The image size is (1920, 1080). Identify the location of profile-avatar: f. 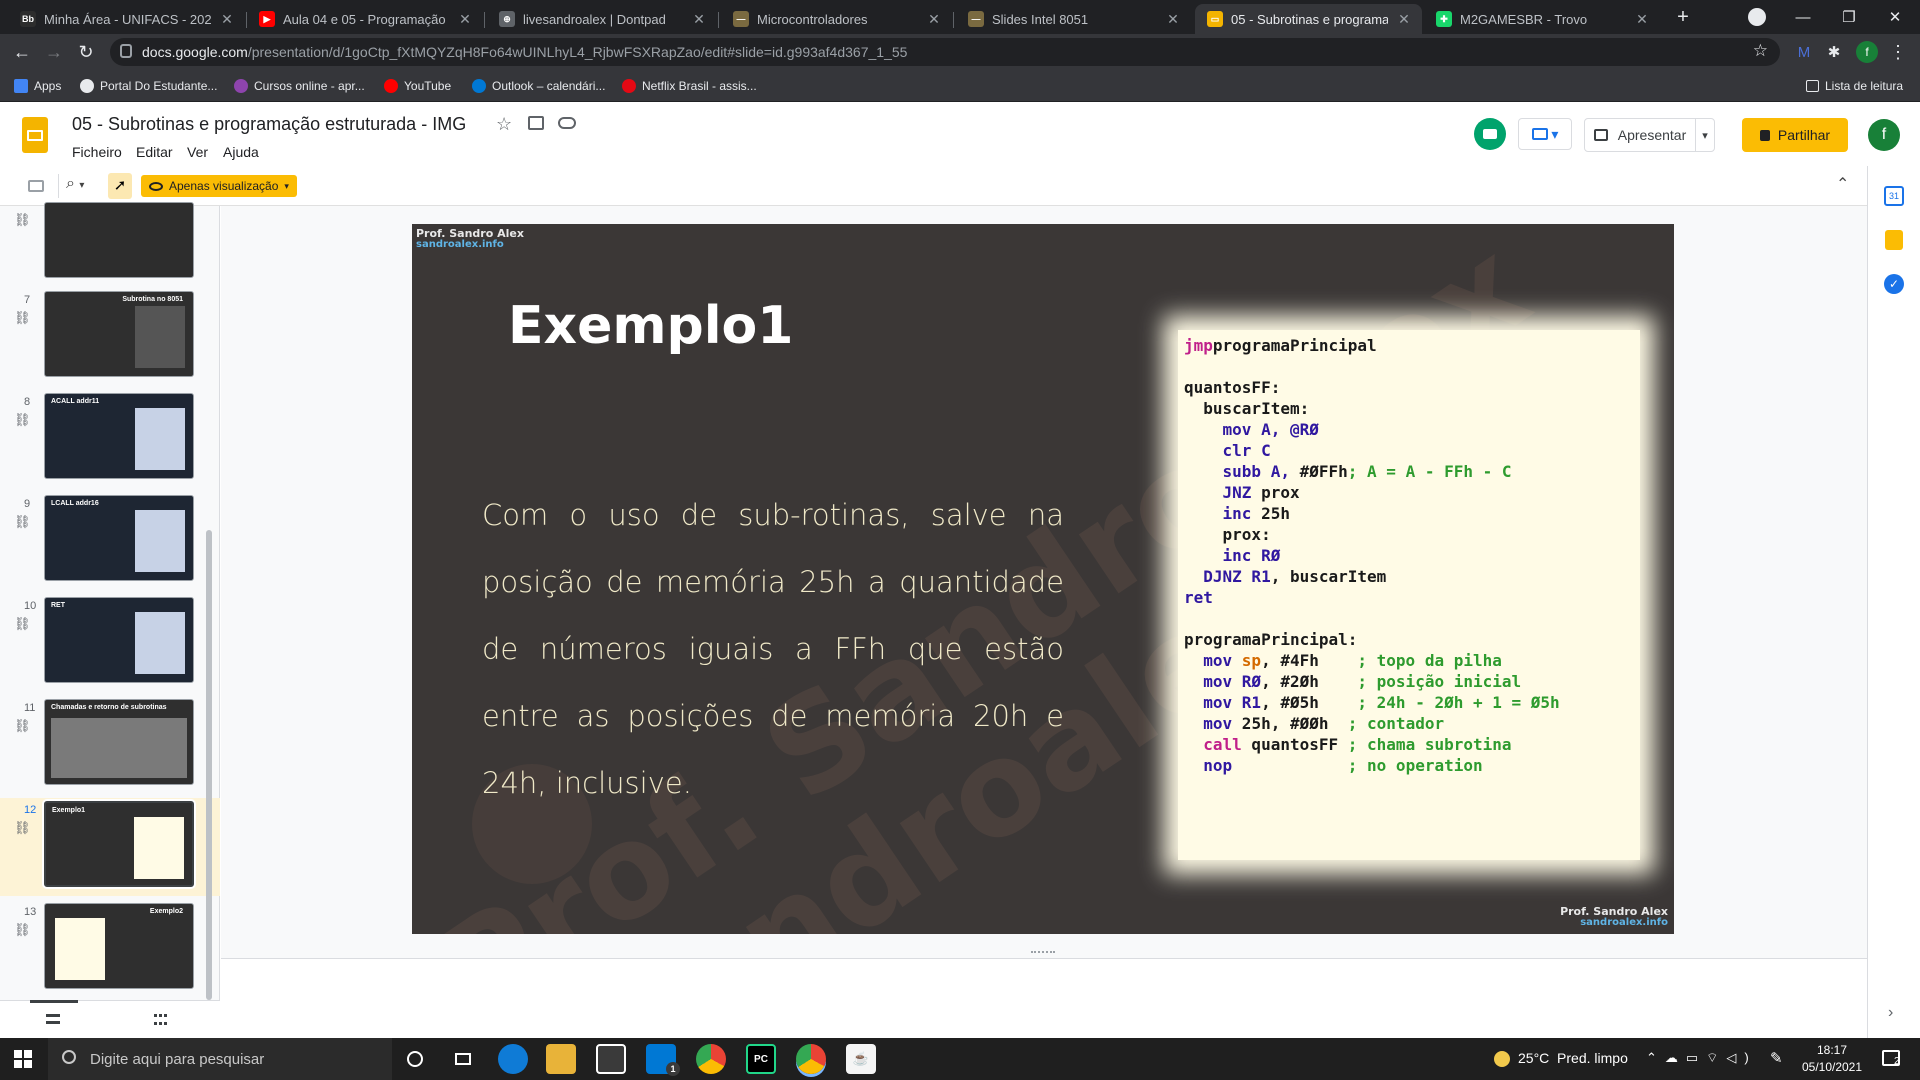
(1867, 52).